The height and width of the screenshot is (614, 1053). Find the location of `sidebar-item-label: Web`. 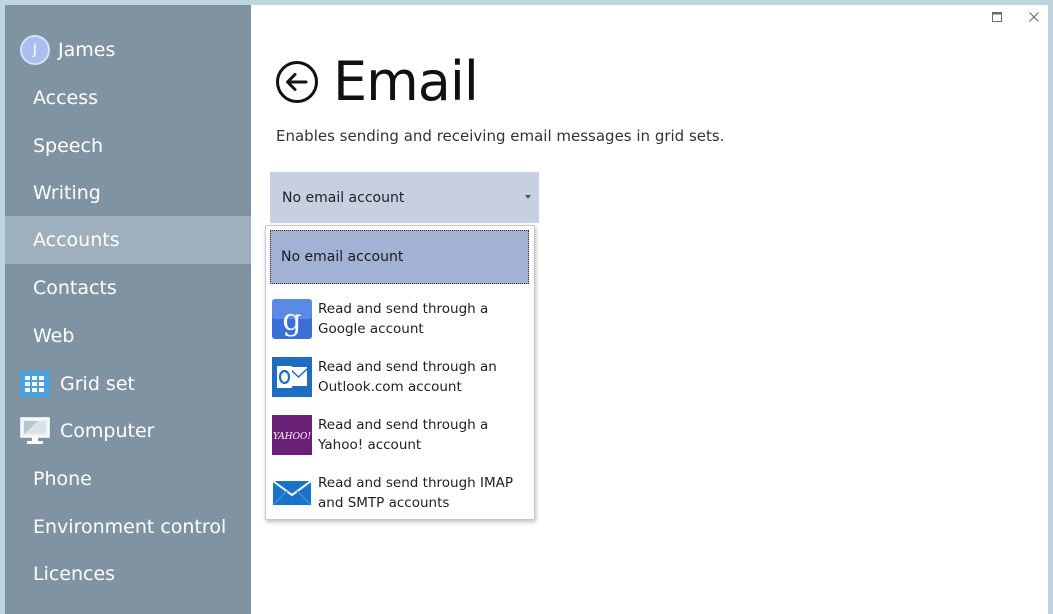

sidebar-item-label: Web is located at coordinates (54, 336).